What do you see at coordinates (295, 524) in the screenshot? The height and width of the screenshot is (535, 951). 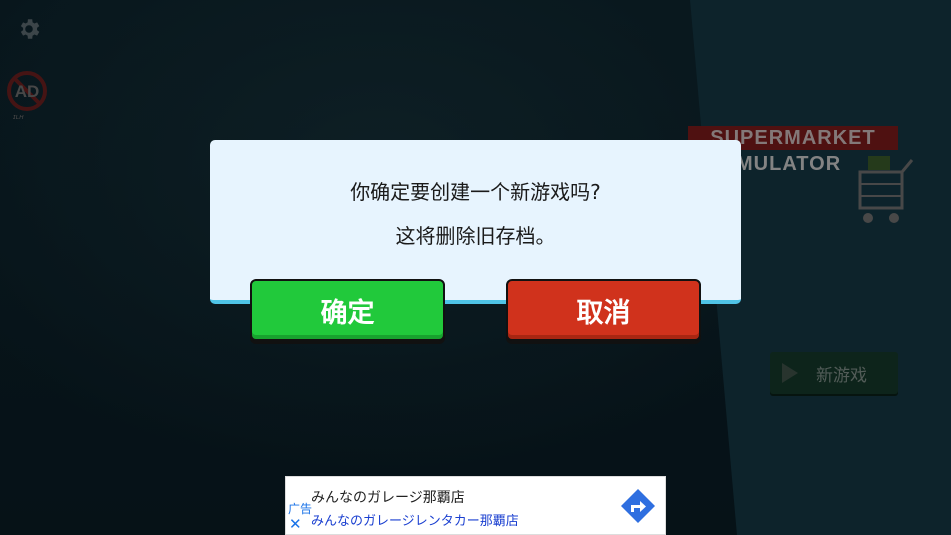 I see `ad-close-button: ✕` at bounding box center [295, 524].